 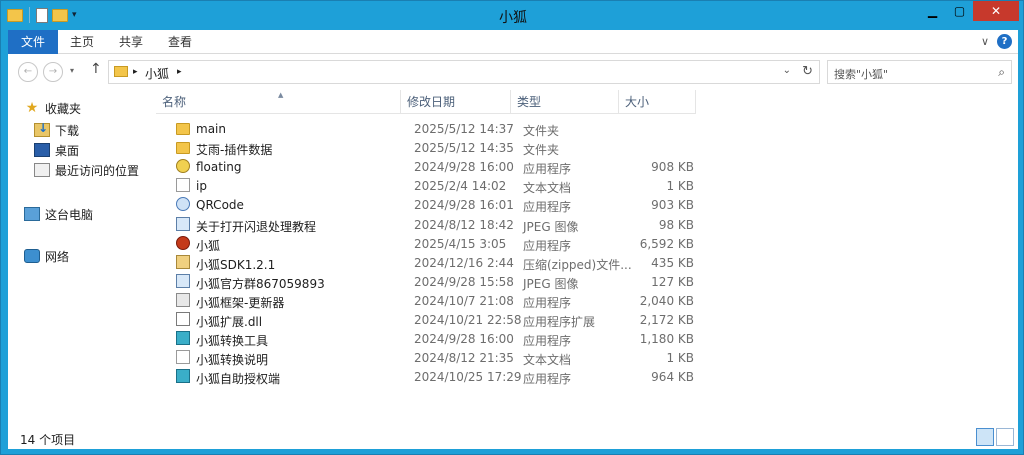 What do you see at coordinates (426, 339) in the screenshot?
I see `file-row: 小狐转换工具 2024/9/28 16:00 应用程序 1,180 KB` at bounding box center [426, 339].